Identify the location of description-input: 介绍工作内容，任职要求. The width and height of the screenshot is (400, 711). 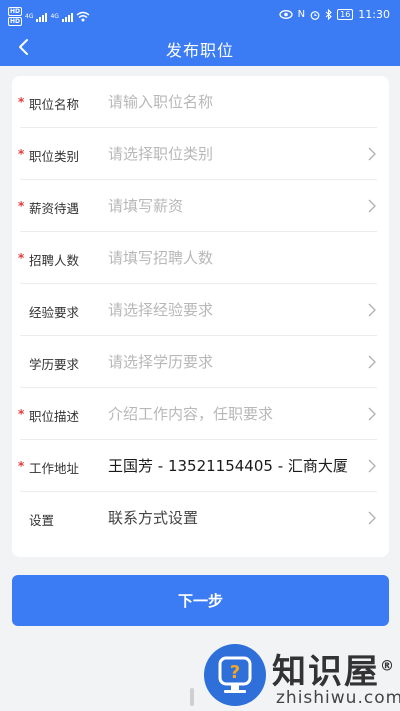
(239, 413).